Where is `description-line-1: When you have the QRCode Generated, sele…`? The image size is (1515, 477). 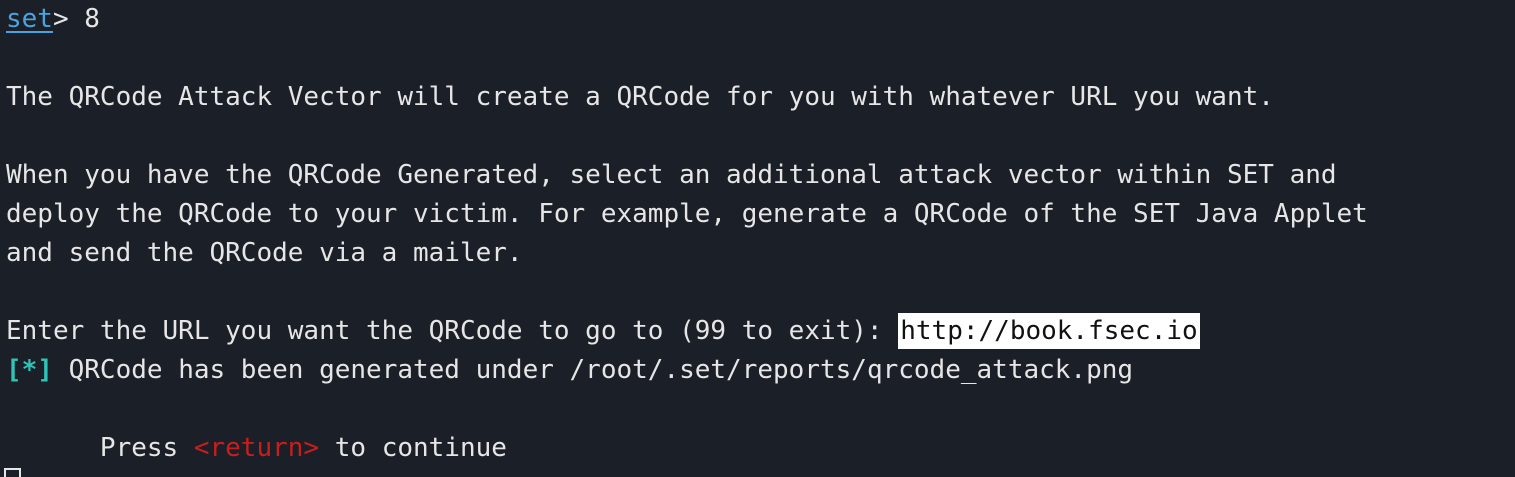
description-line-1: When you have the QRCode Generated, sele… is located at coordinates (671, 175).